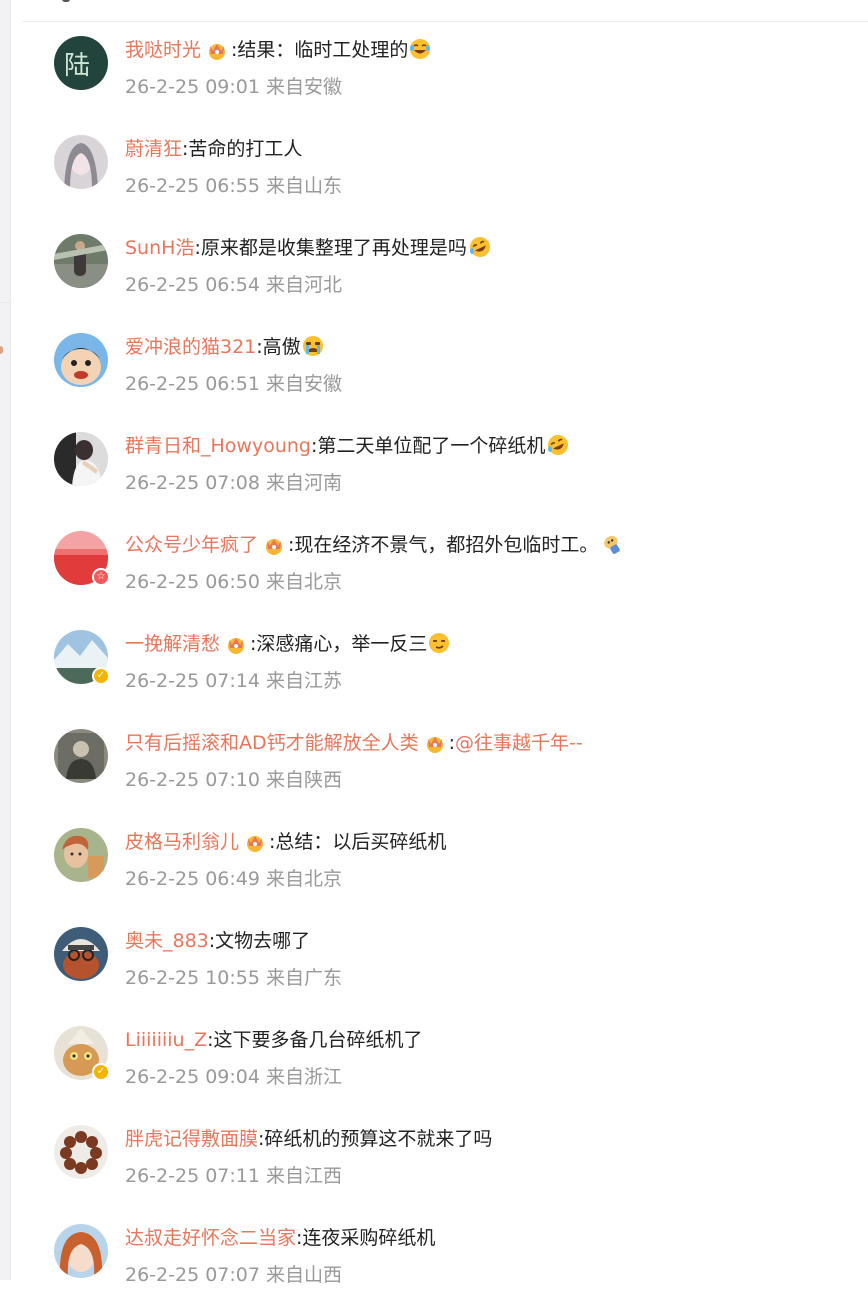 This screenshot has height=1309, width=868. Describe the element at coordinates (153, 149) in the screenshot. I see `username-link: 蔚清狂` at that location.